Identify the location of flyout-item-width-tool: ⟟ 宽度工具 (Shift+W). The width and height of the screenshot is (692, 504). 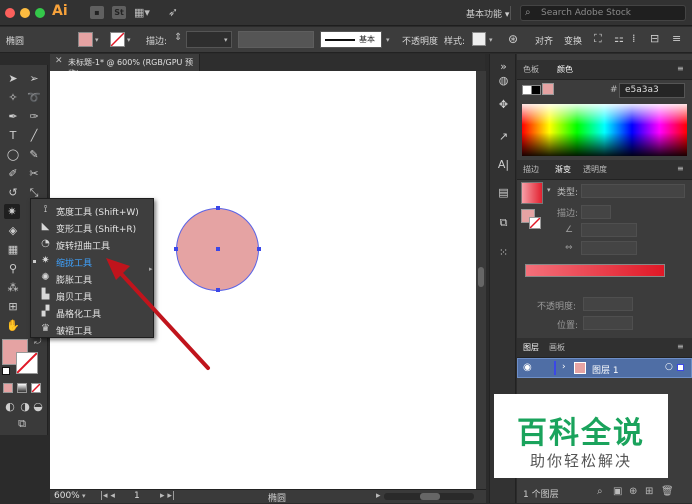
(92, 210).